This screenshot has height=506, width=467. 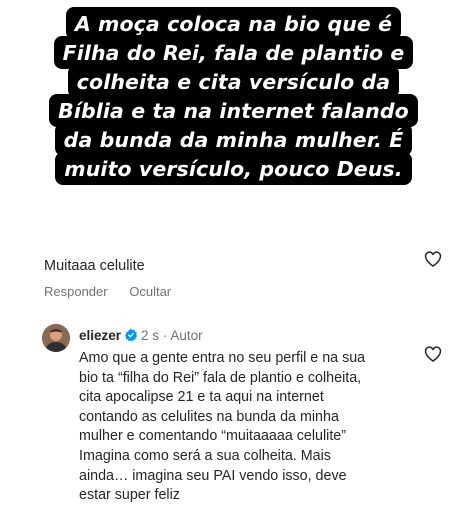 What do you see at coordinates (186, 335) in the screenshot?
I see `author-label: Autor` at bounding box center [186, 335].